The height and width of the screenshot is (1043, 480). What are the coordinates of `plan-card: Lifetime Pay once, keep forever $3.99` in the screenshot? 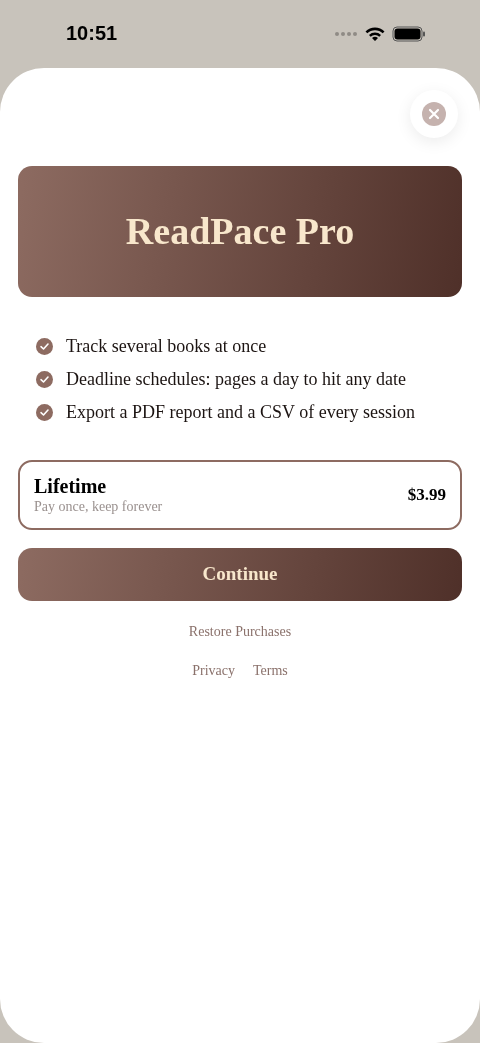 It's located at (240, 495).